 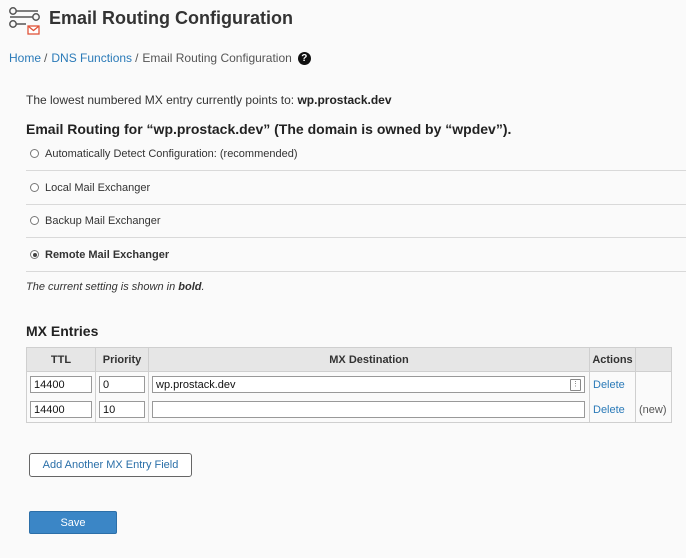 I want to click on add-mx-entry-field-button: Add Another MX Entry Field, so click(x=110, y=465).